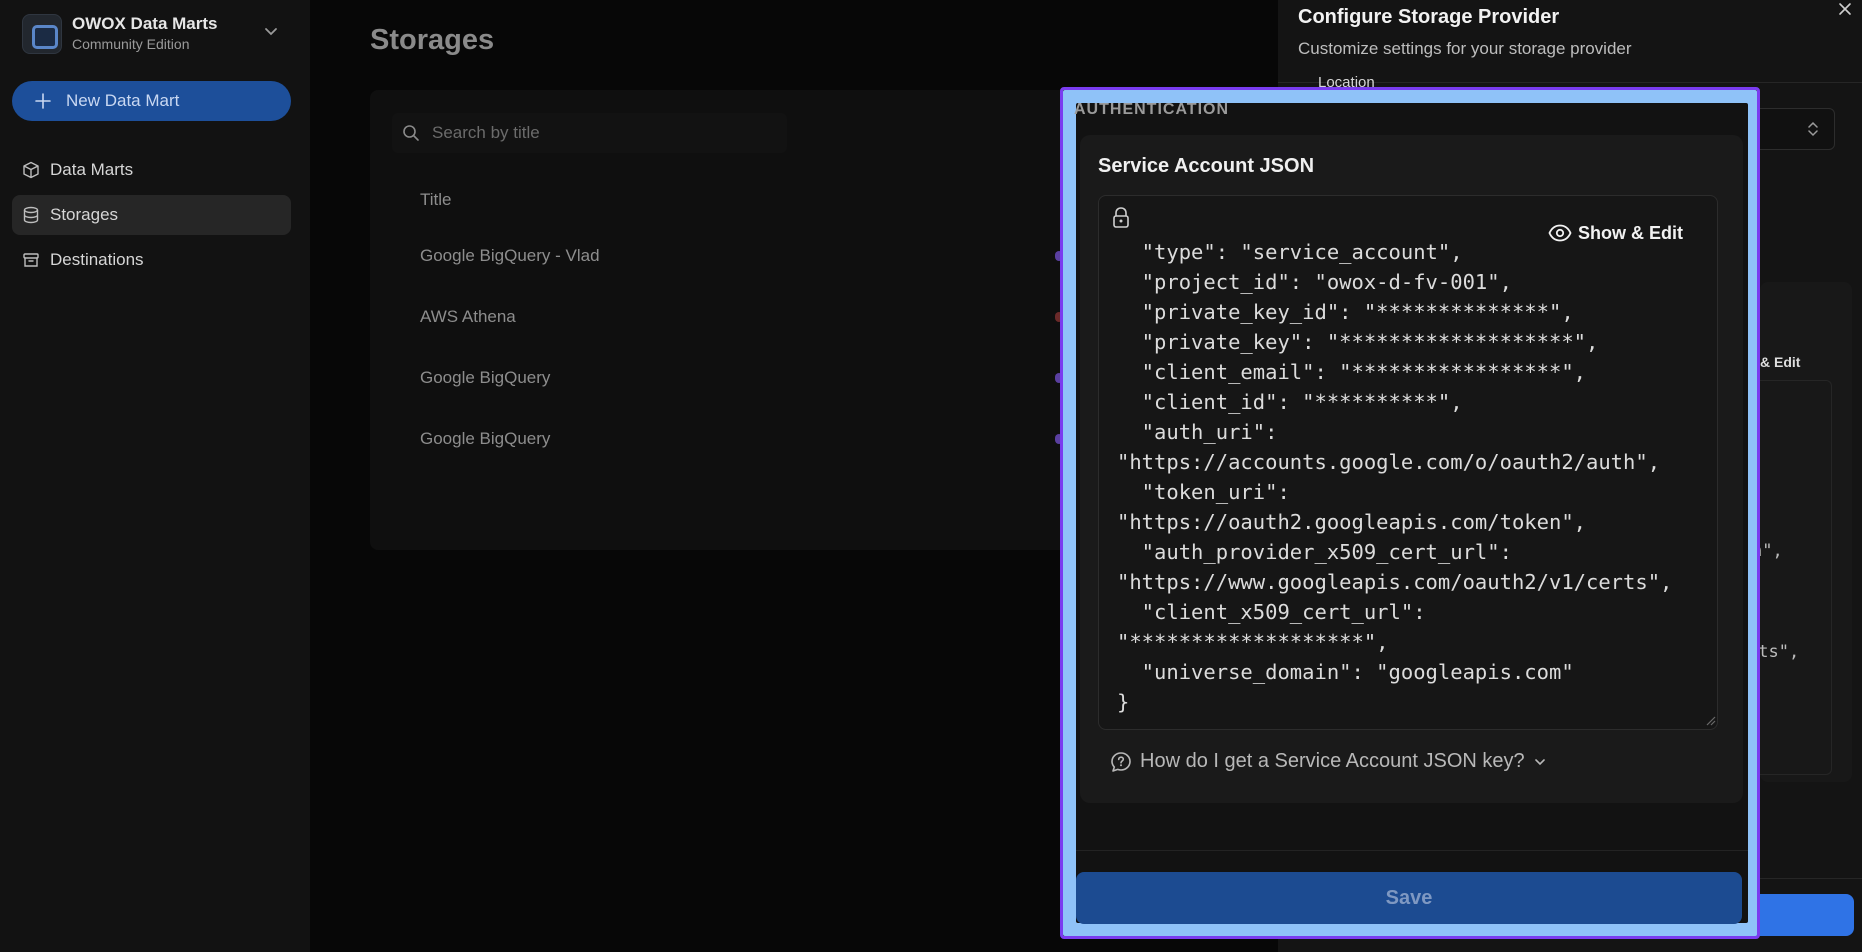 The width and height of the screenshot is (1862, 952). I want to click on search-box, so click(589, 133).